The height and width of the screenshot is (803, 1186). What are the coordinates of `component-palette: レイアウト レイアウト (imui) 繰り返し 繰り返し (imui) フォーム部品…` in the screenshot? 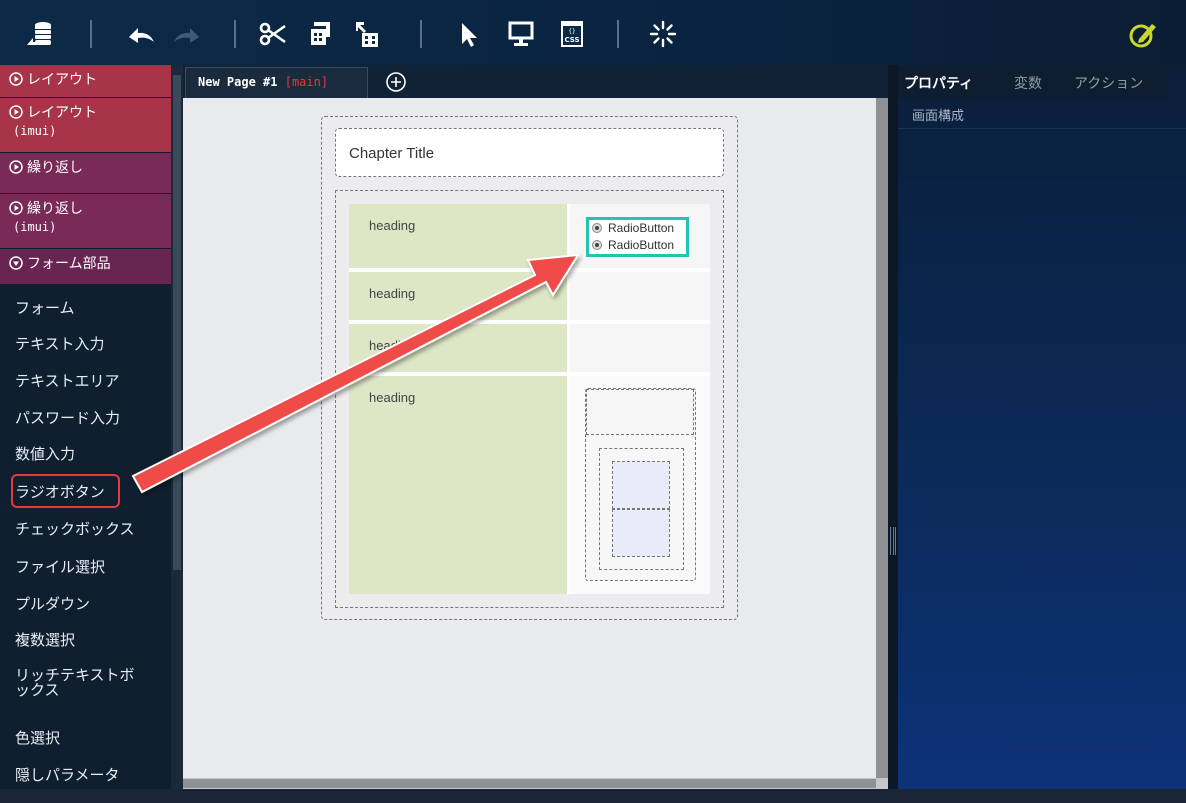 It's located at (91, 434).